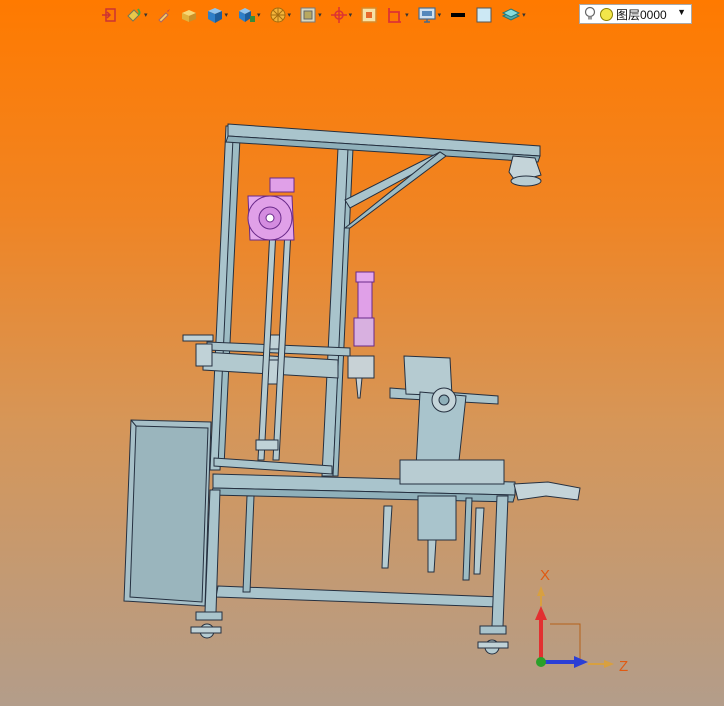 The image size is (724, 706). Describe the element at coordinates (641, 14) in the screenshot. I see `layer-name: 图层0000` at that location.